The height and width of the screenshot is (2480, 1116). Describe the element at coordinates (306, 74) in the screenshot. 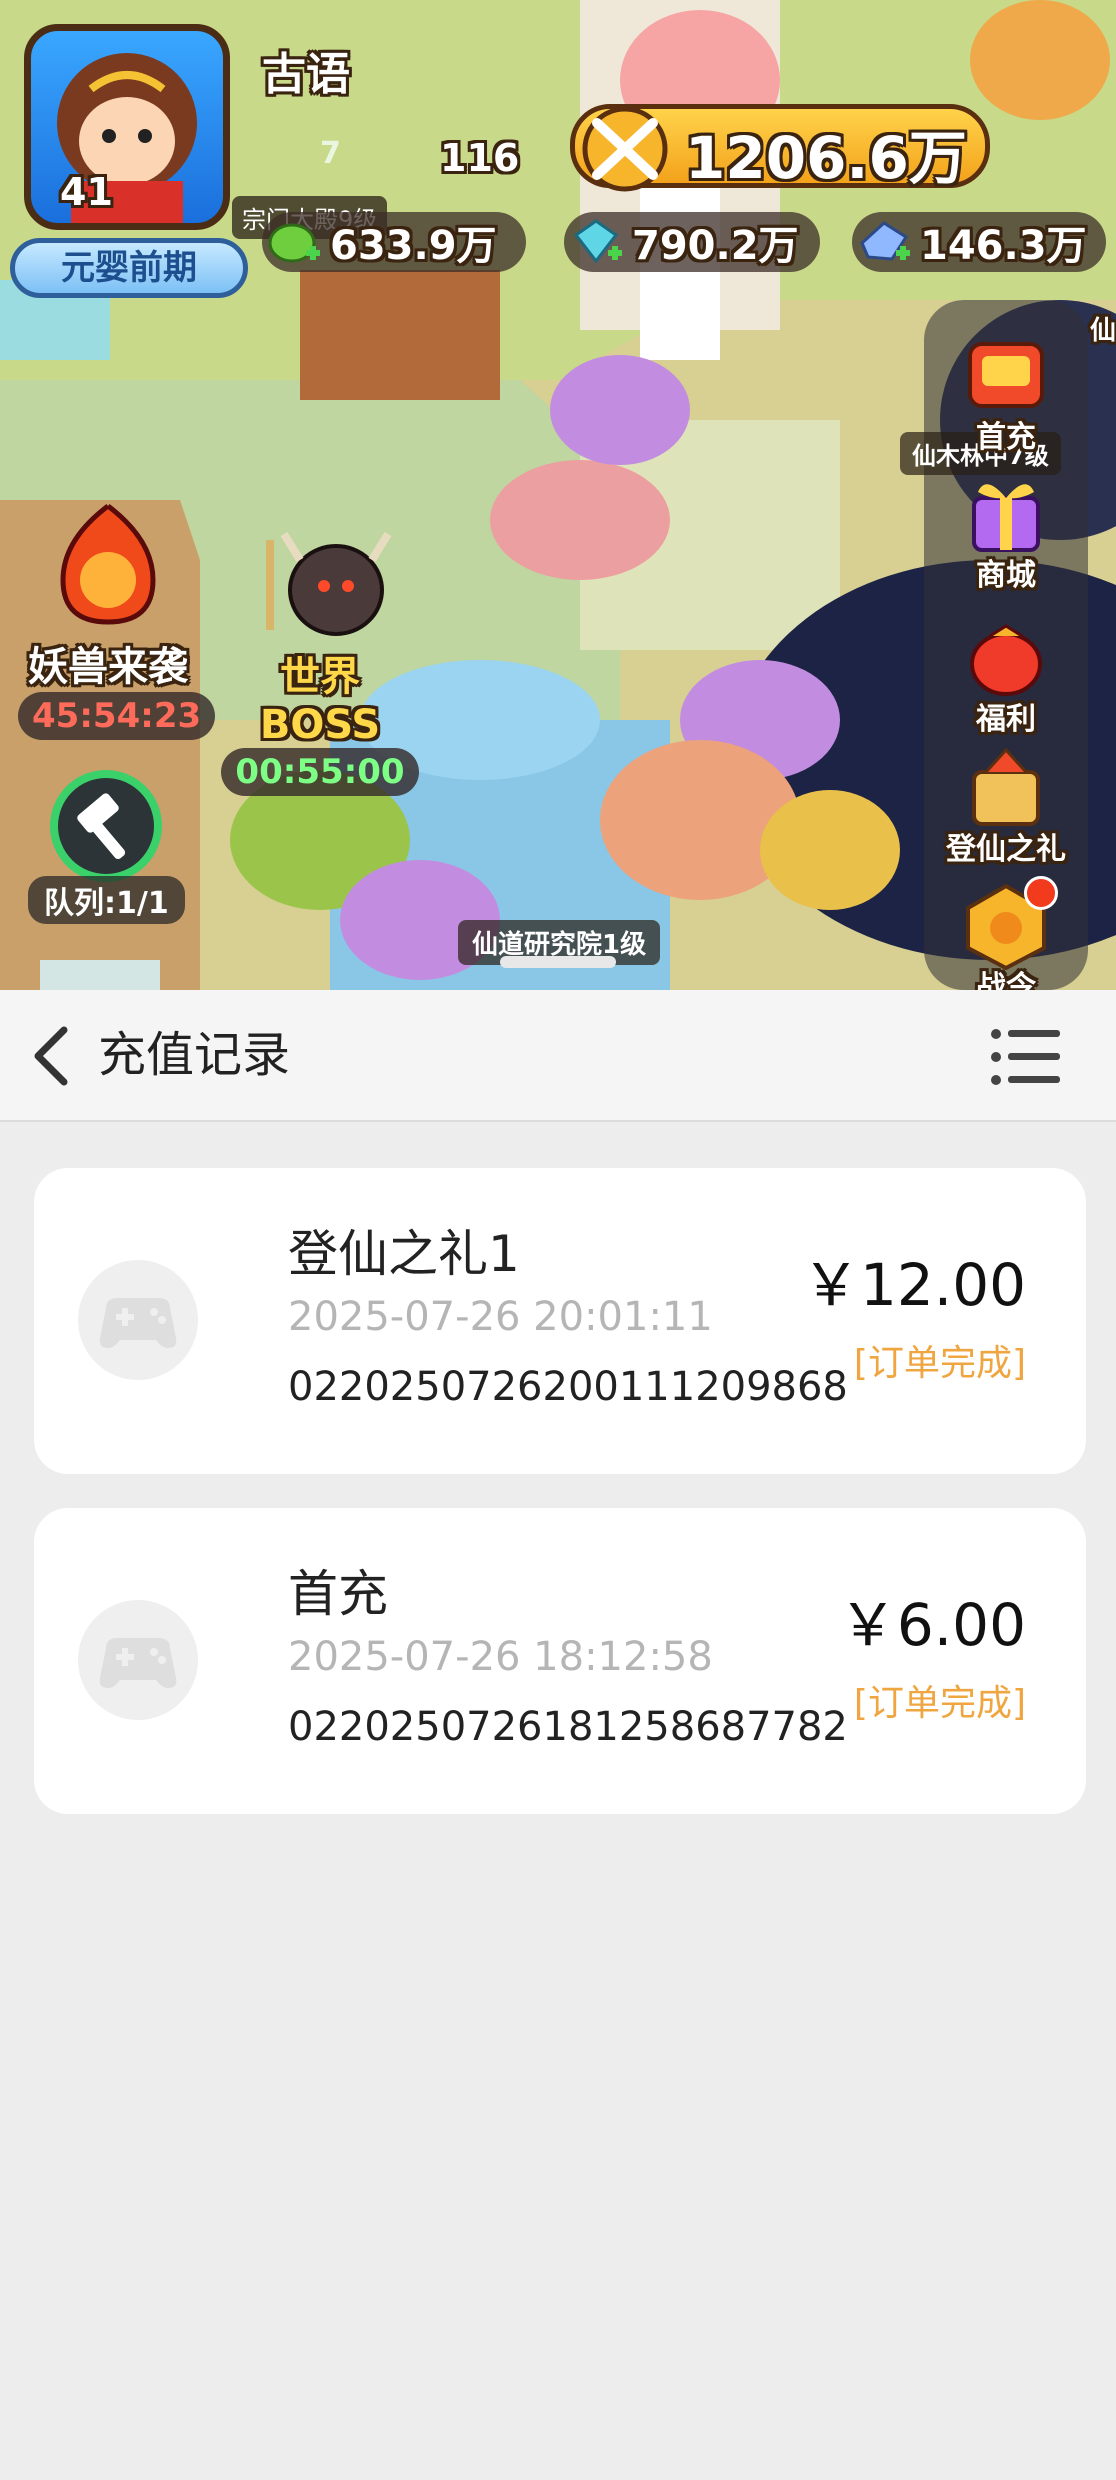

I see `player-name: 古语` at that location.